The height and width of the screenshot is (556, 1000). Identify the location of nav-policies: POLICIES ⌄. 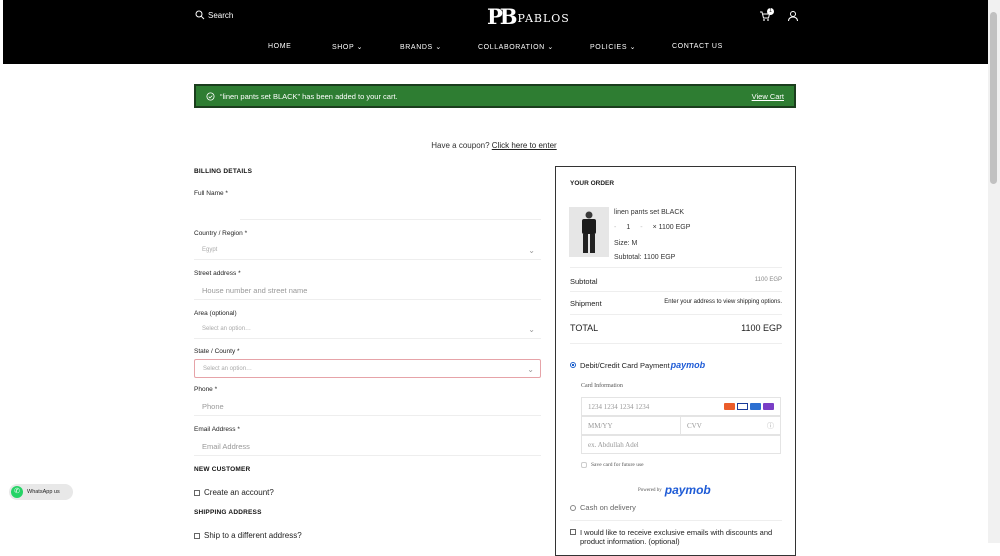
(613, 47).